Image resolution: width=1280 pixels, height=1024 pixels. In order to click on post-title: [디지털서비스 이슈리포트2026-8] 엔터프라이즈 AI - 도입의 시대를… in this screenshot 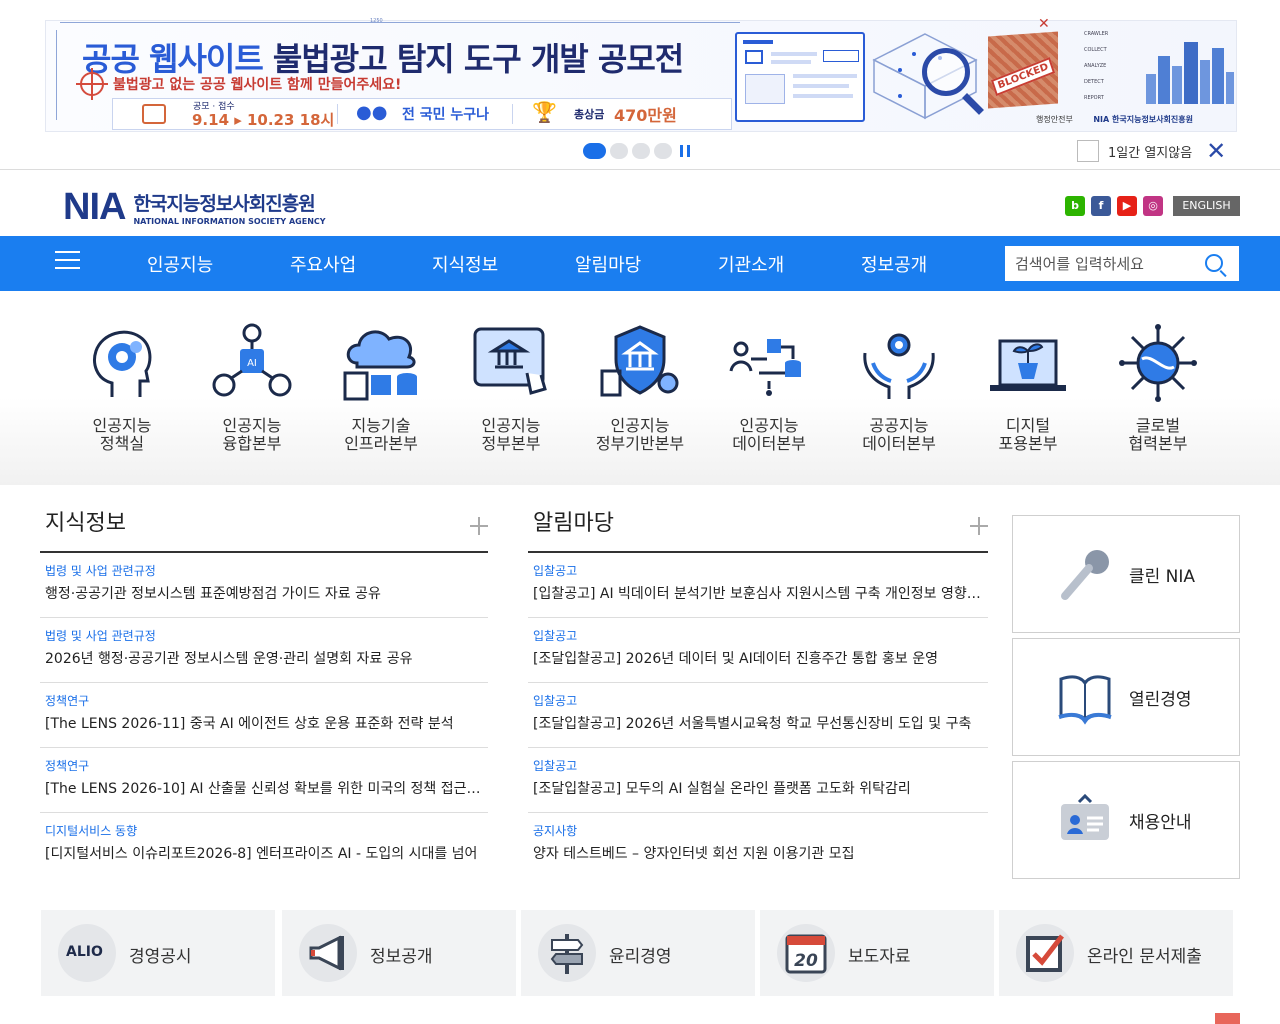, I will do `click(264, 853)`.